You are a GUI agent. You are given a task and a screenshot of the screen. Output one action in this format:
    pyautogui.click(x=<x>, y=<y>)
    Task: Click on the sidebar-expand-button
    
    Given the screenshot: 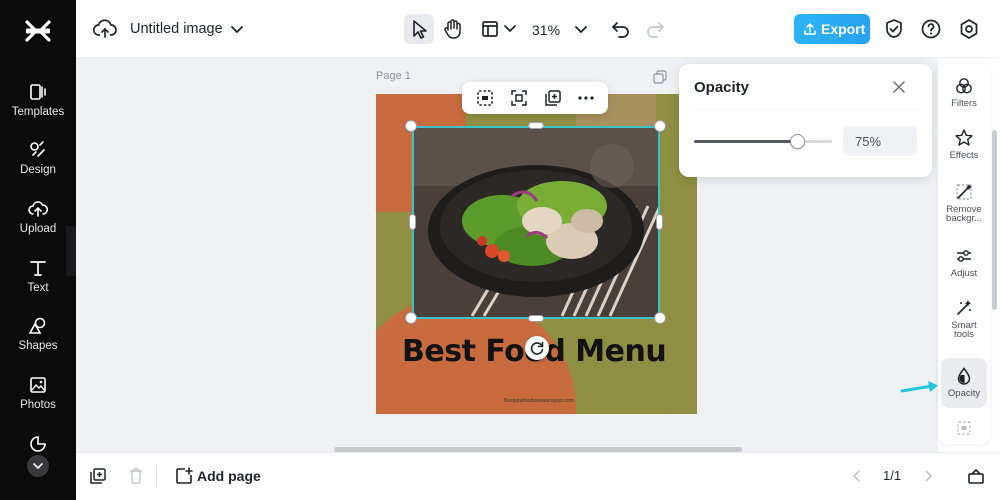 What is the action you would take?
    pyautogui.click(x=38, y=466)
    